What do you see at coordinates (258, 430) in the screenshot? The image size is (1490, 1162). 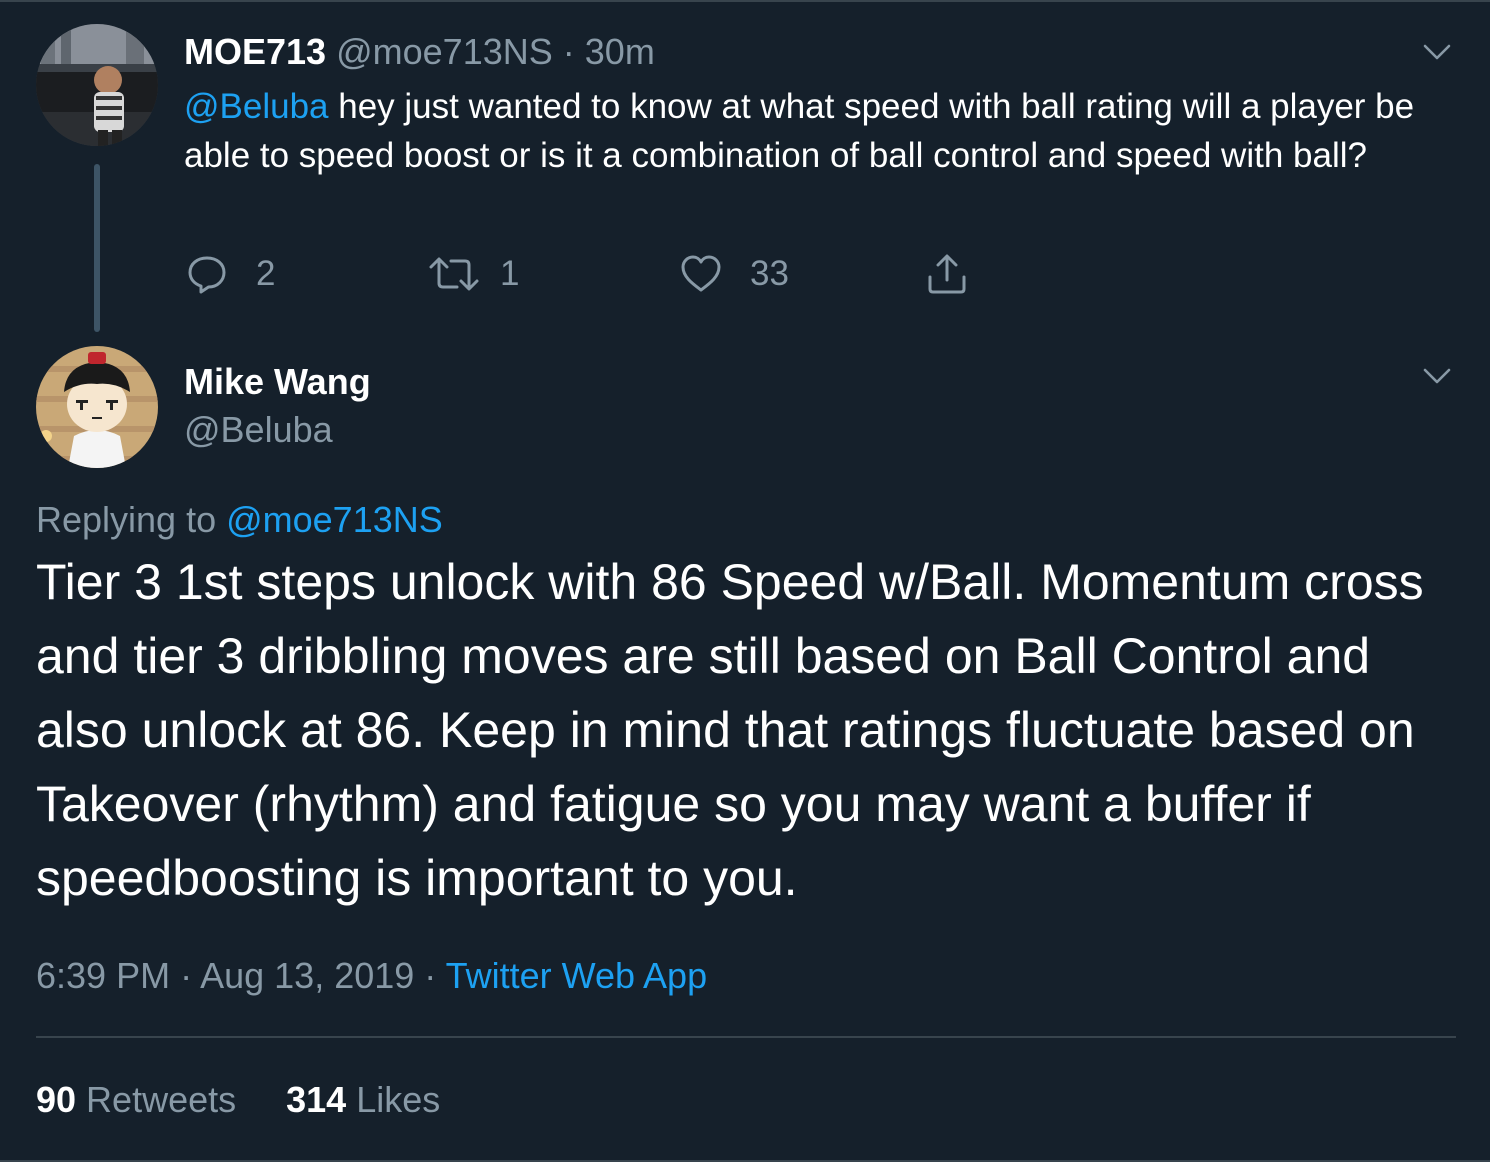 I see `reply-user-handle: @Beluba` at bounding box center [258, 430].